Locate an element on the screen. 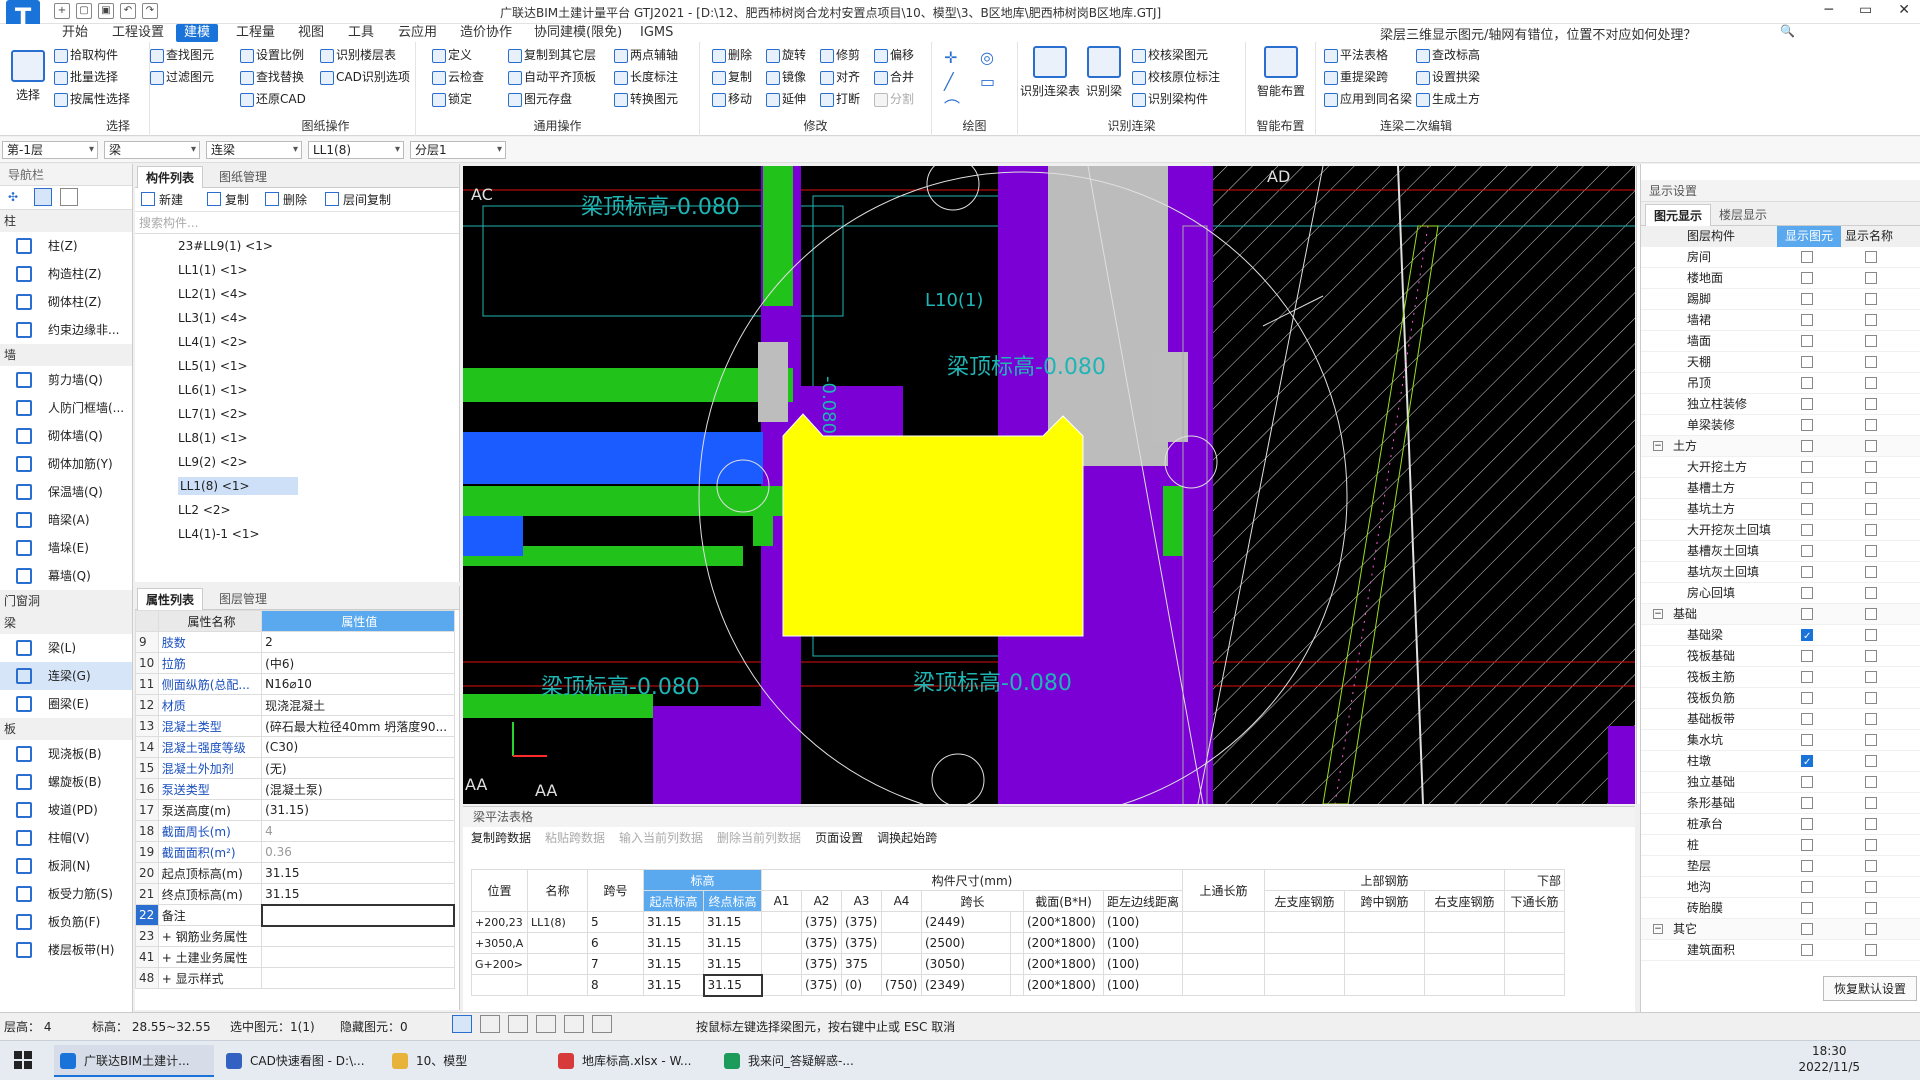  beam-cell-a3: 375 is located at coordinates (861, 964).